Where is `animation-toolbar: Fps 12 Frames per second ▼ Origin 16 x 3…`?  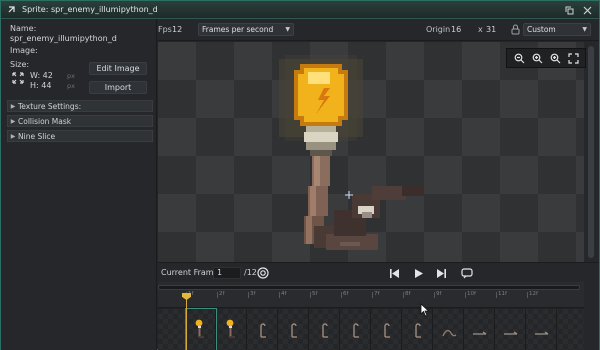 animation-toolbar: Fps 12 Frames per second ▼ Origin 16 x 3… is located at coordinates (378, 30).